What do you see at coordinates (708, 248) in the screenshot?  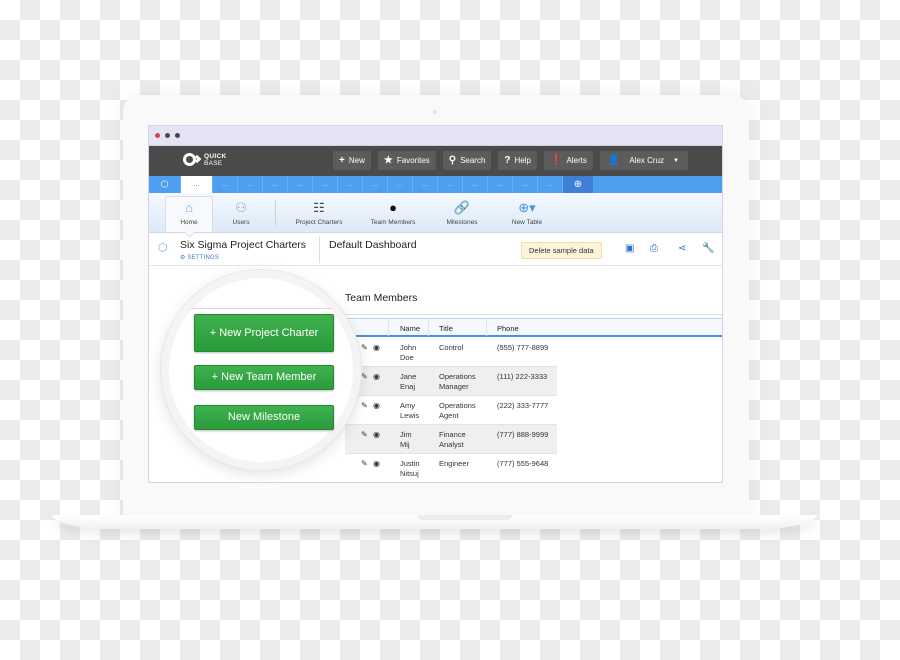 I see `wrench-icon: 🔧` at bounding box center [708, 248].